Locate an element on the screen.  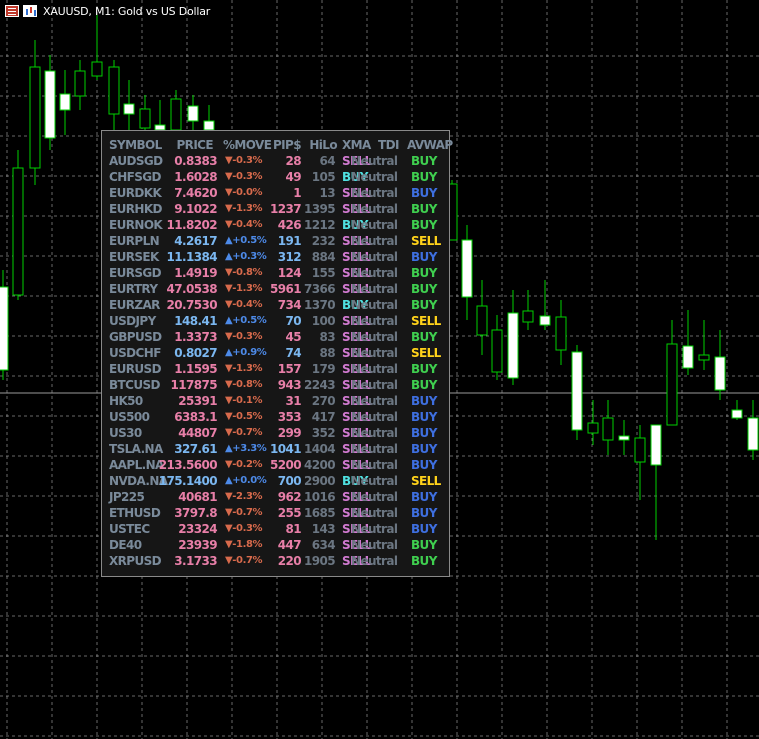
scanner-row: ETHUSD 3797.8 ▼-0.7% 255 1685 SELL Neutral BUY is located at coordinates (275, 513).